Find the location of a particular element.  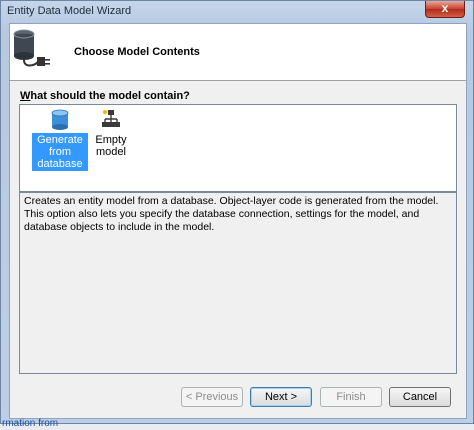

page-title: Choose Model Contents is located at coordinates (137, 52).